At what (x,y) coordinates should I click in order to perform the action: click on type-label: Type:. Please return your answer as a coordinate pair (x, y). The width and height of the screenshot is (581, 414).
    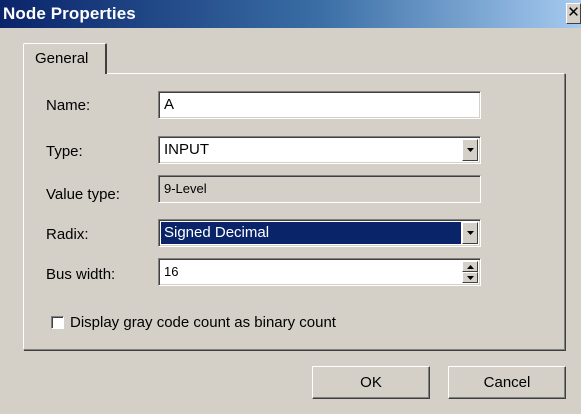
    Looking at the image, I should click on (64, 151).